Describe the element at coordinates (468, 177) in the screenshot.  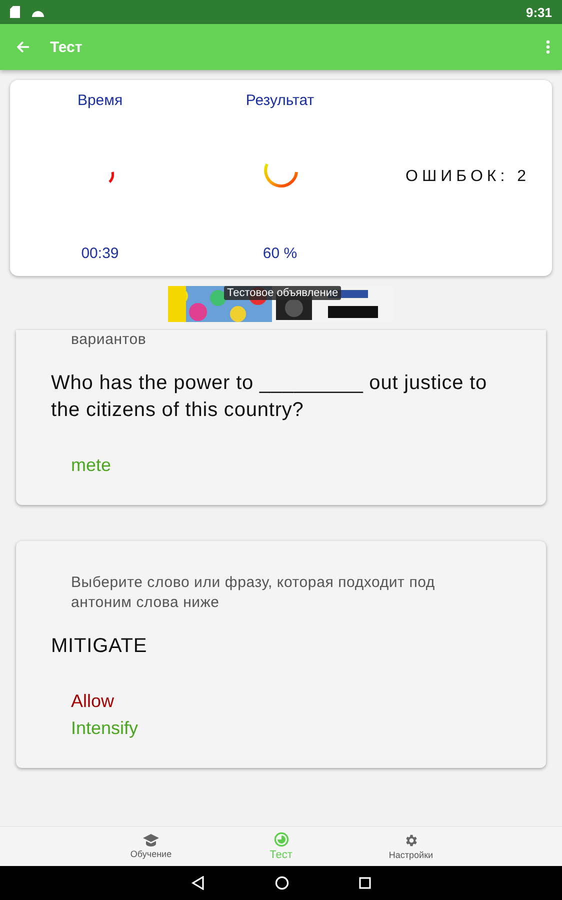
I see `error-count: ОШИБОК: 2` at that location.